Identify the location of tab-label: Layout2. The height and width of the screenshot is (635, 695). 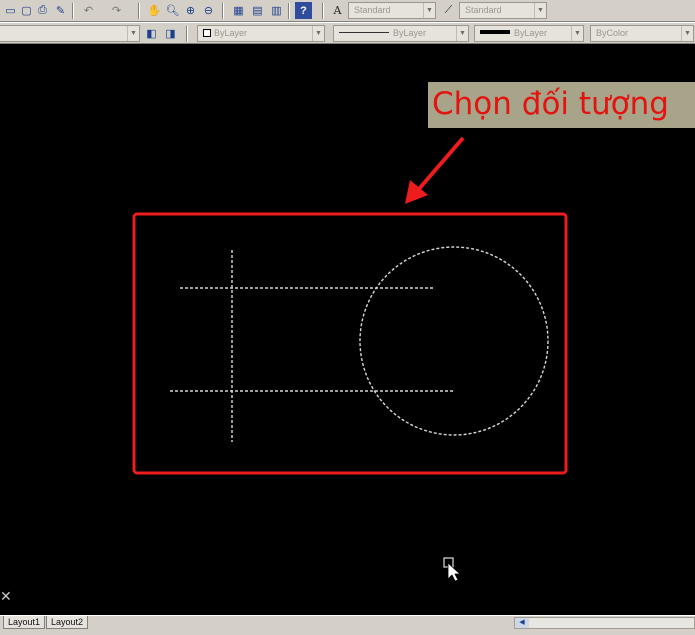
(67, 622).